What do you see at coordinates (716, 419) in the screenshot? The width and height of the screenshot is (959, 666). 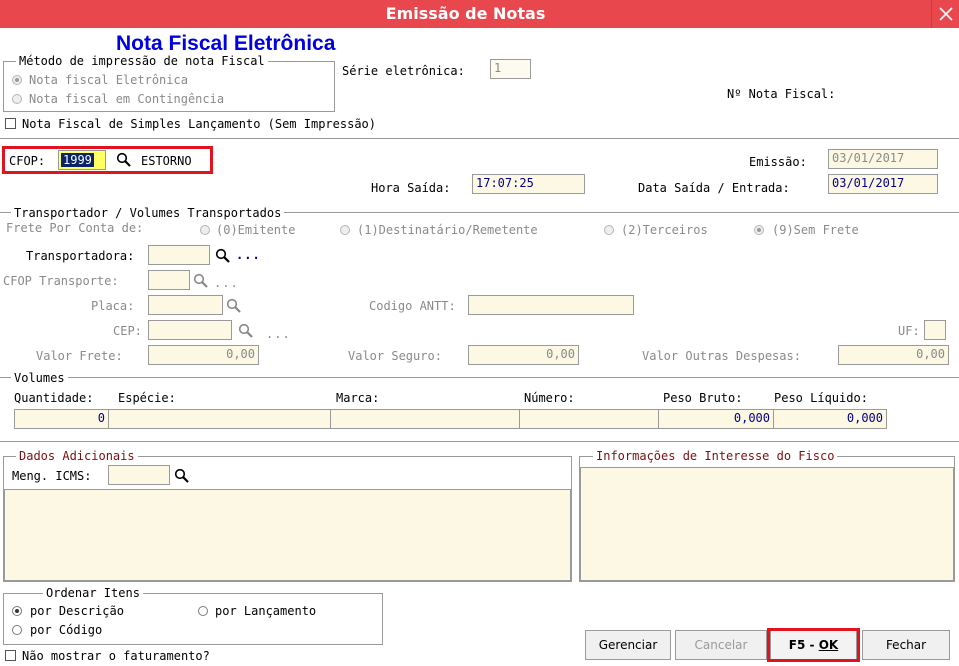 I see `peso-bruto-field: 0,000` at bounding box center [716, 419].